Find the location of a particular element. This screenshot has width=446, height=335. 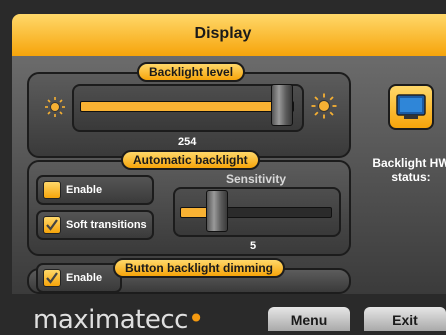

brand-logo: maximatecc• is located at coordinates (118, 318).